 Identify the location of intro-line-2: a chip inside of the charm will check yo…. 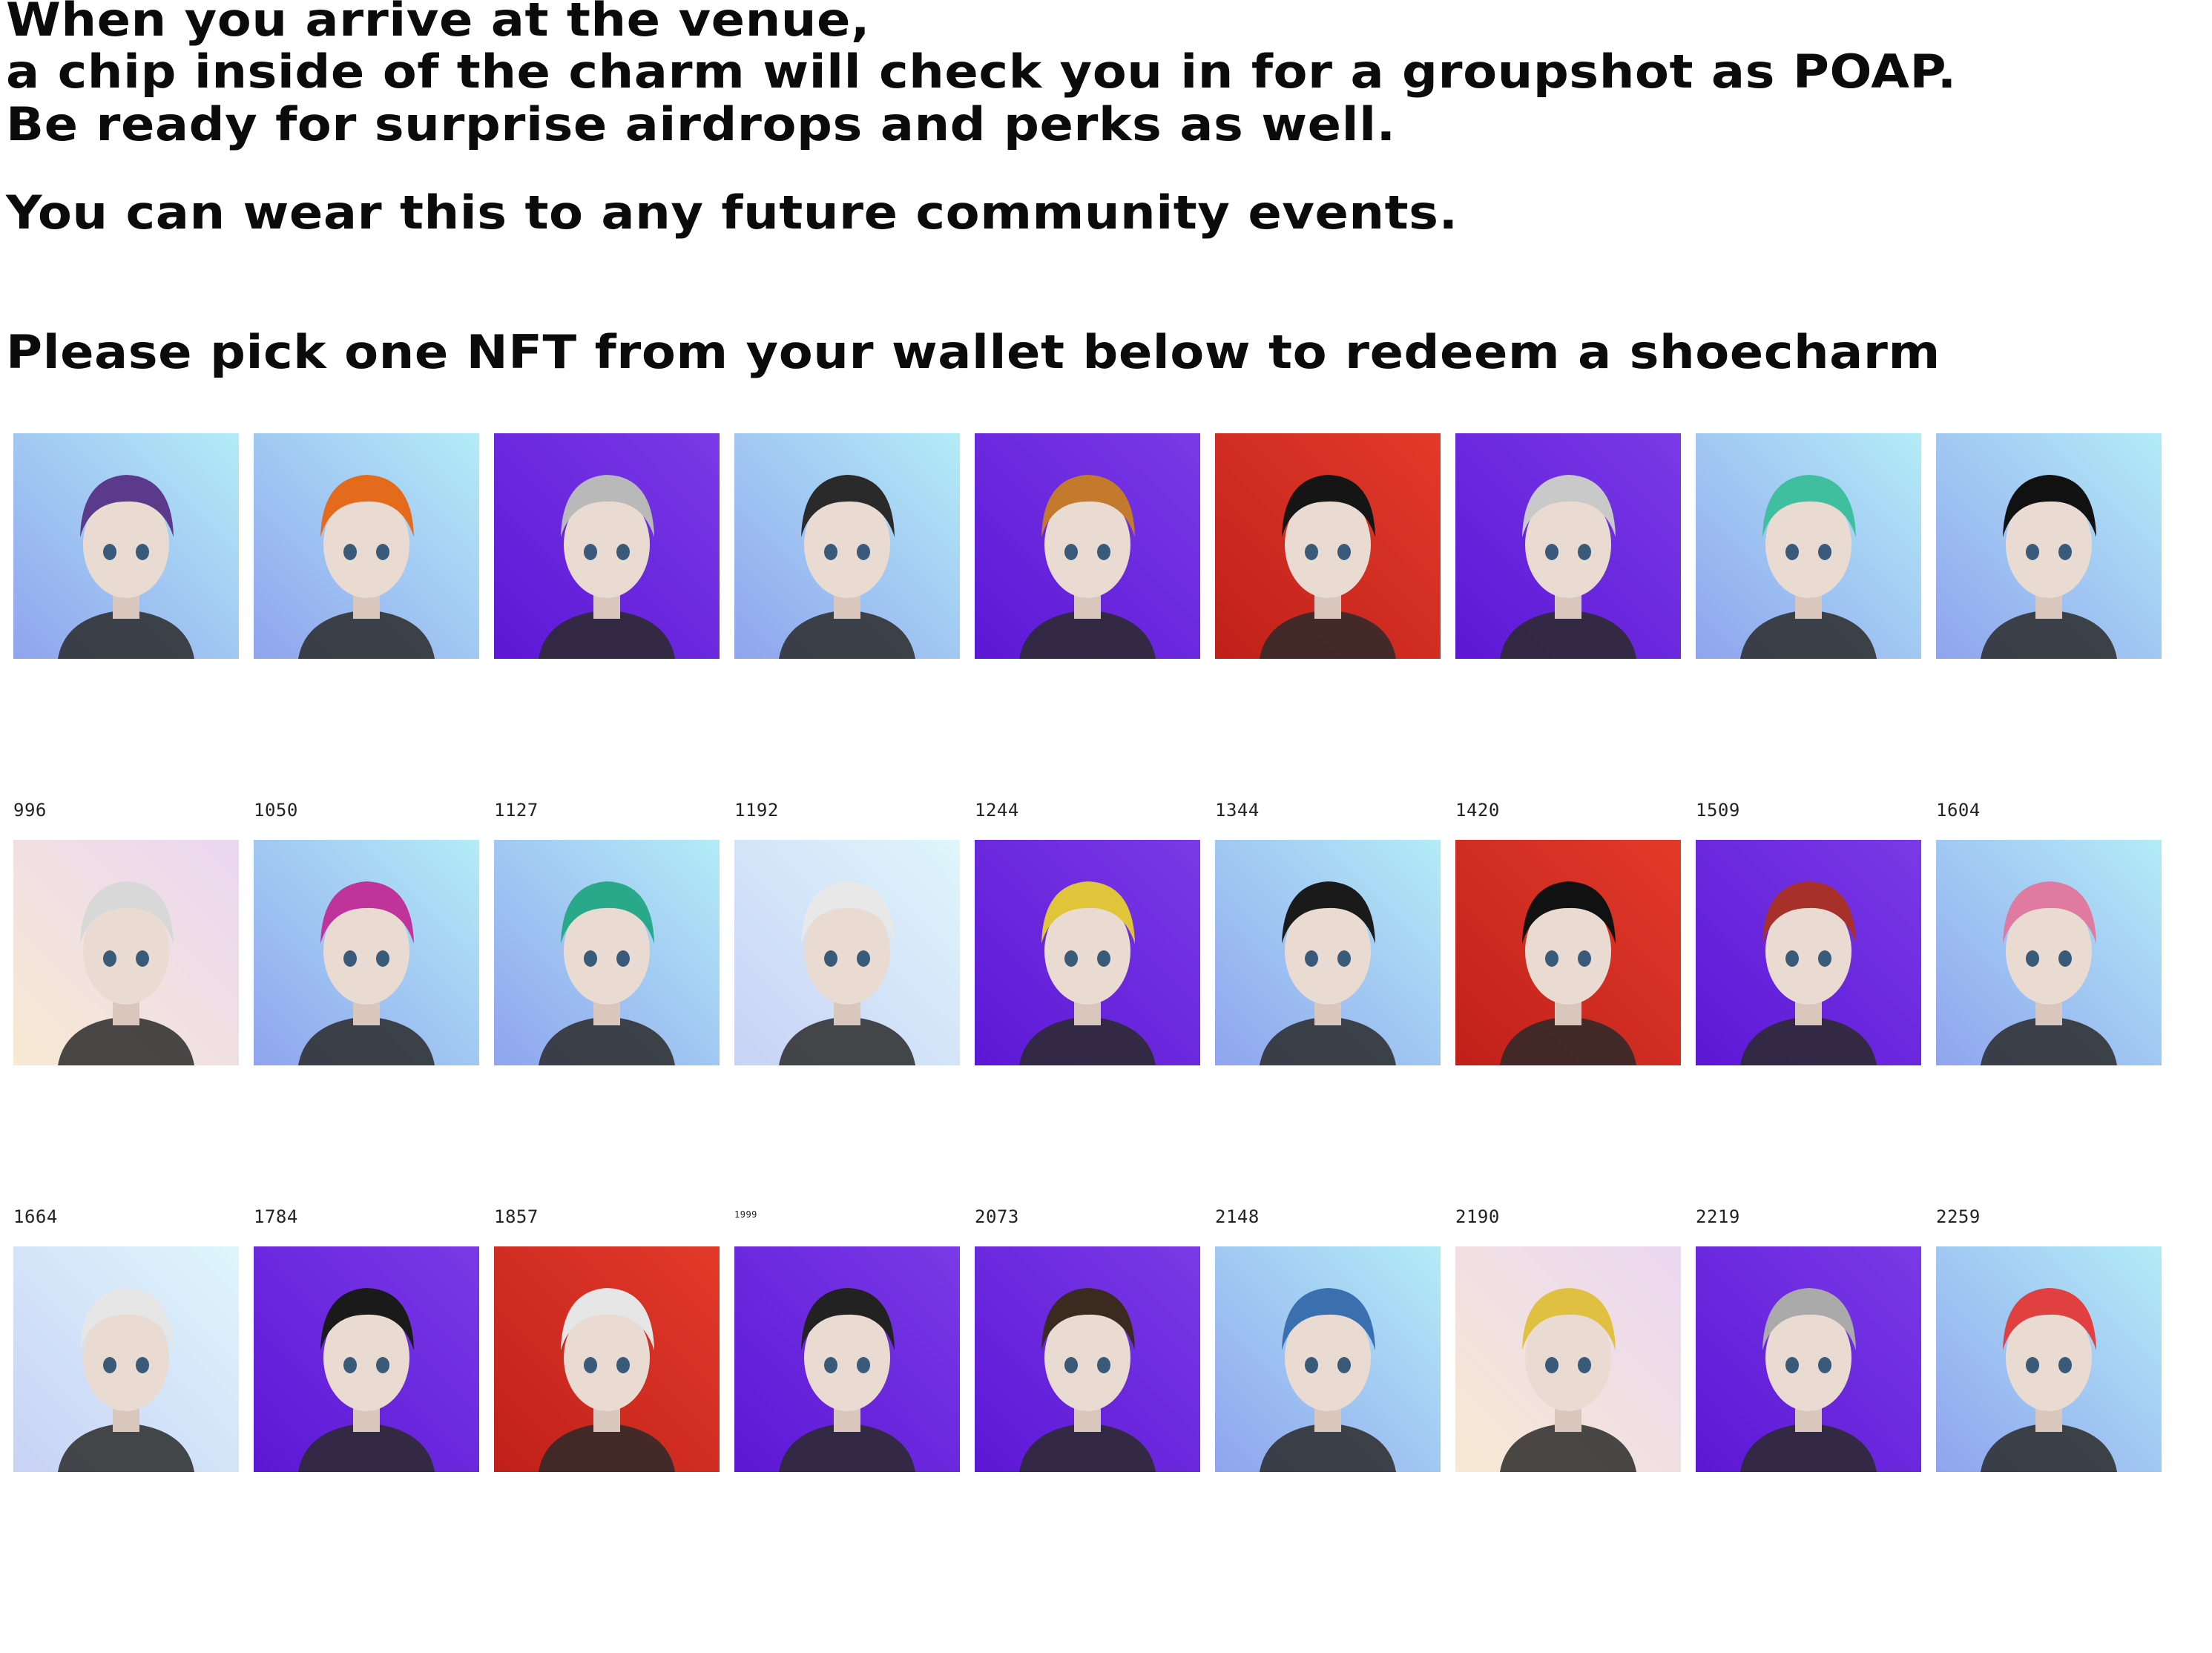
(982, 72).